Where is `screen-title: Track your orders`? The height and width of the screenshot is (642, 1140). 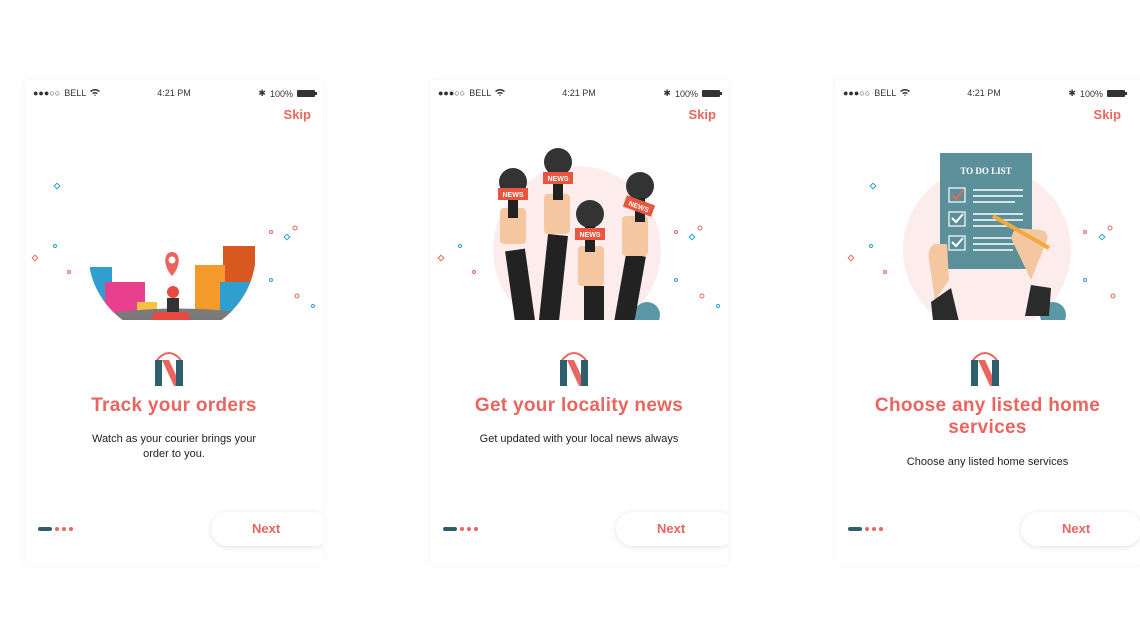
screen-title: Track your orders is located at coordinates (174, 405).